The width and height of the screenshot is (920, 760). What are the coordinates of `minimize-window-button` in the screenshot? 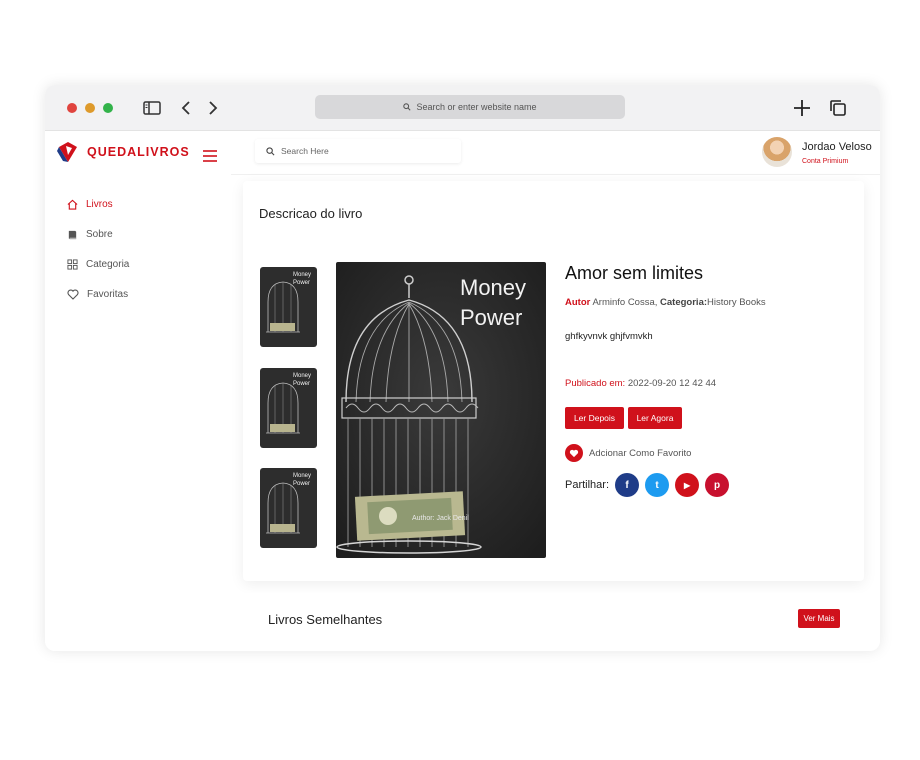 It's located at (90, 108).